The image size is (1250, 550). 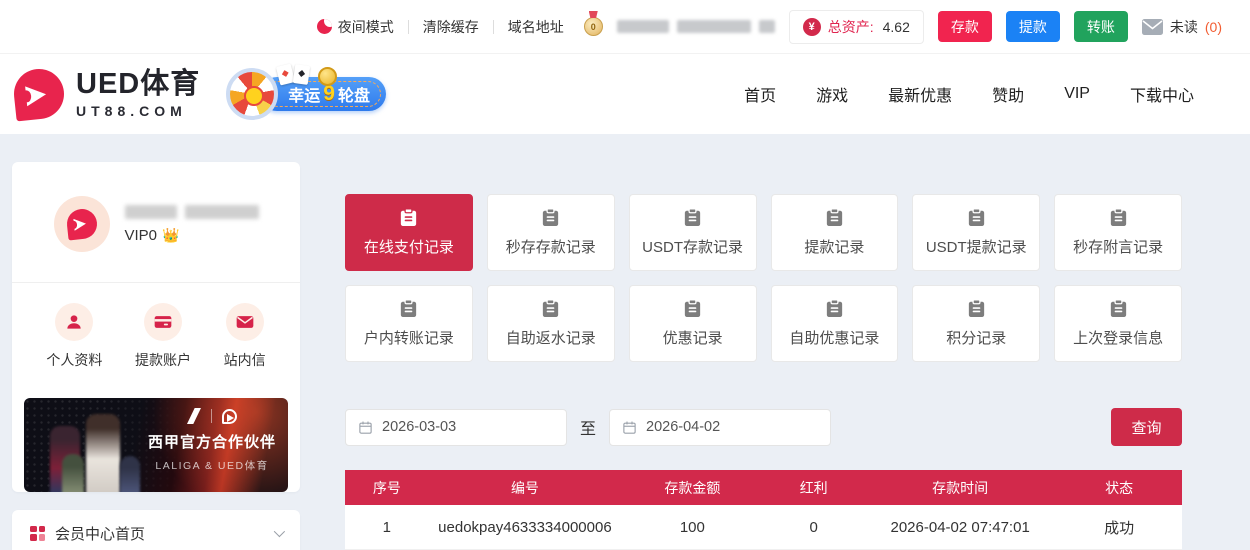 I want to click on unread-messages: 未读 (0), so click(x=1181, y=27).